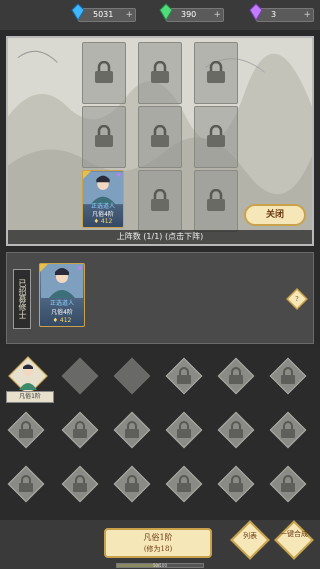 The image size is (320, 569). What do you see at coordinates (103, 199) in the screenshot?
I see `deployed-character-card: ★ 正选道人 凡俗4阶 ♦ 412` at bounding box center [103, 199].